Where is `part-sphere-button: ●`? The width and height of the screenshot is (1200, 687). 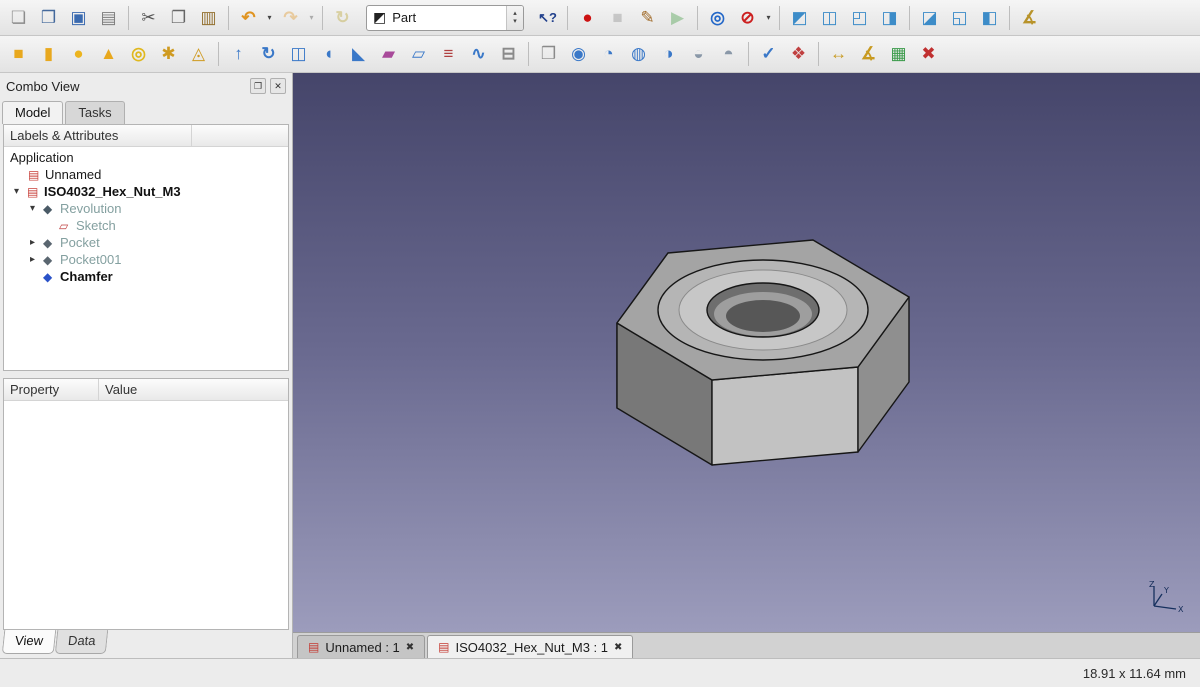
part-sphere-button: ● is located at coordinates (78, 54).